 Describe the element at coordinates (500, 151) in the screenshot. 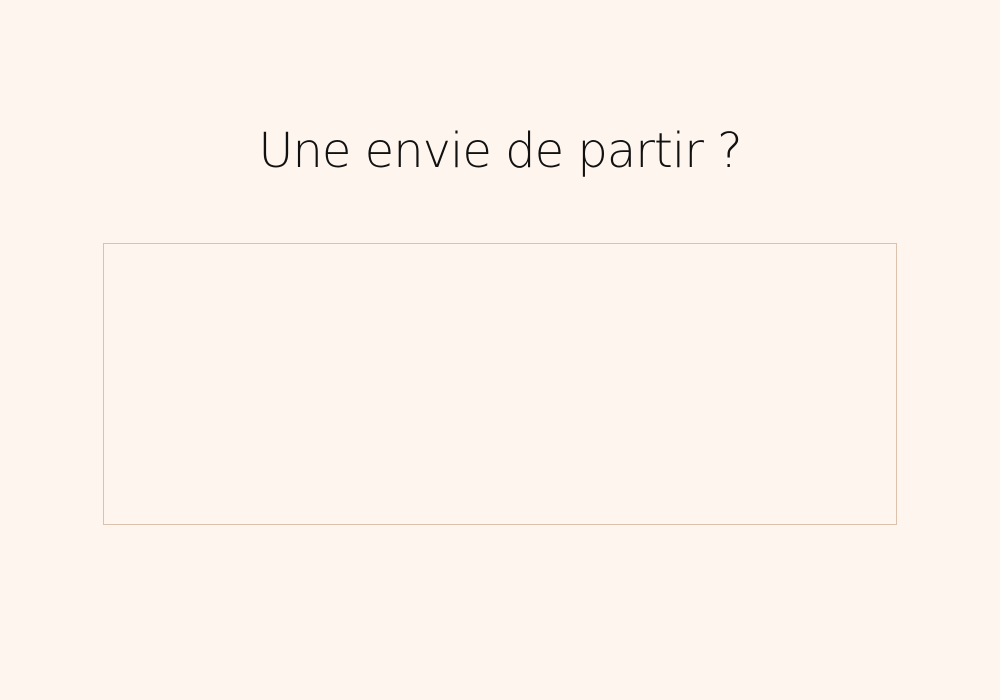

I see `page-title: Une envie de partir ?` at that location.